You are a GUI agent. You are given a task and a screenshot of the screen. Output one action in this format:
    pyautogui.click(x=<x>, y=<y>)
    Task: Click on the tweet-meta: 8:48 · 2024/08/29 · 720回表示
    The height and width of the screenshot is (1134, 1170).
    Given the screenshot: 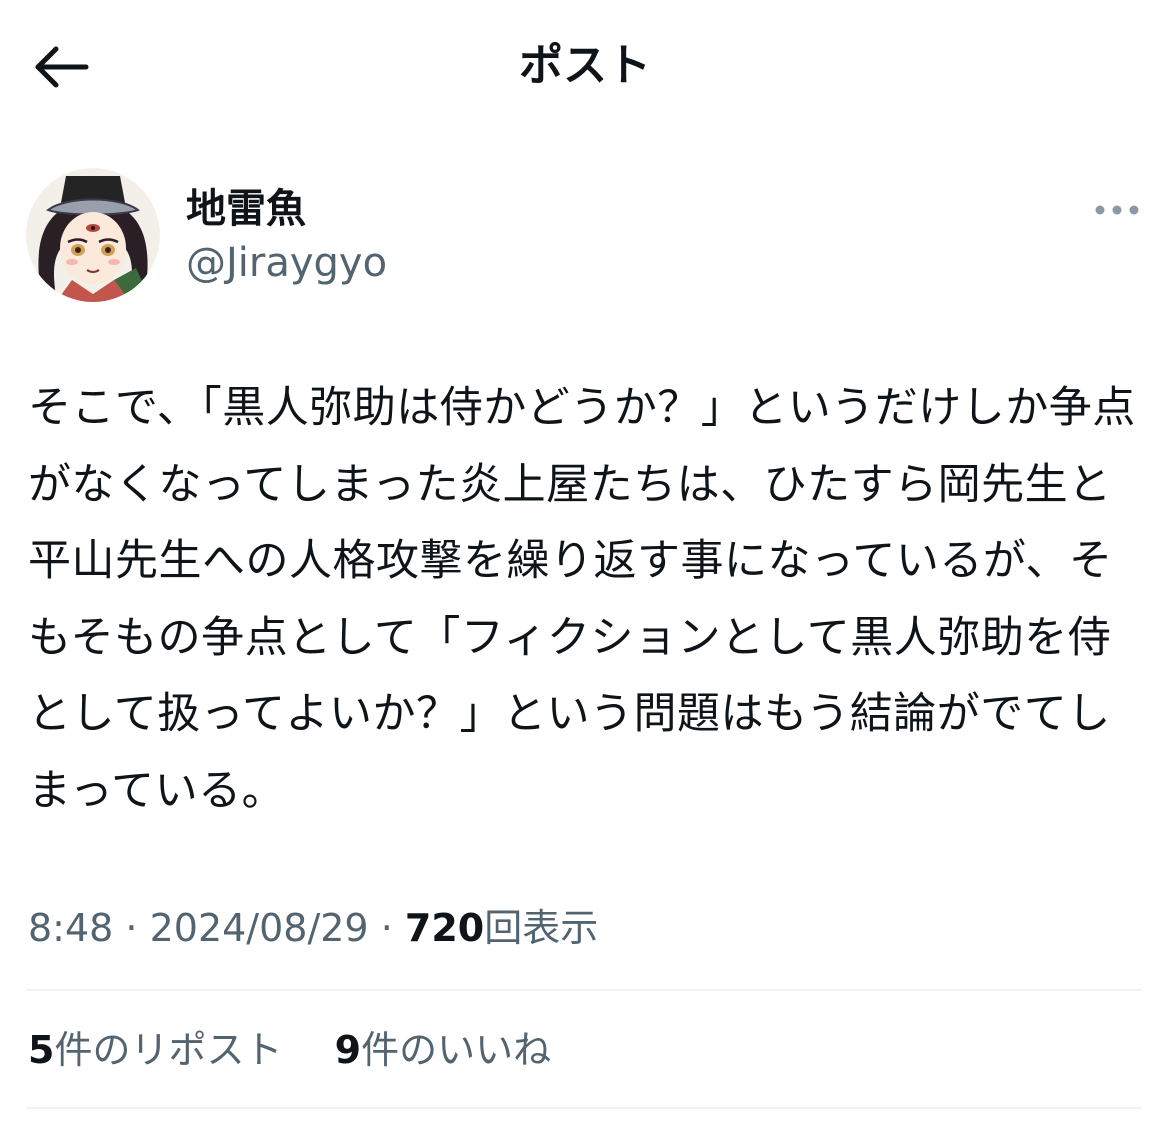 What is the action you would take?
    pyautogui.click(x=313, y=928)
    